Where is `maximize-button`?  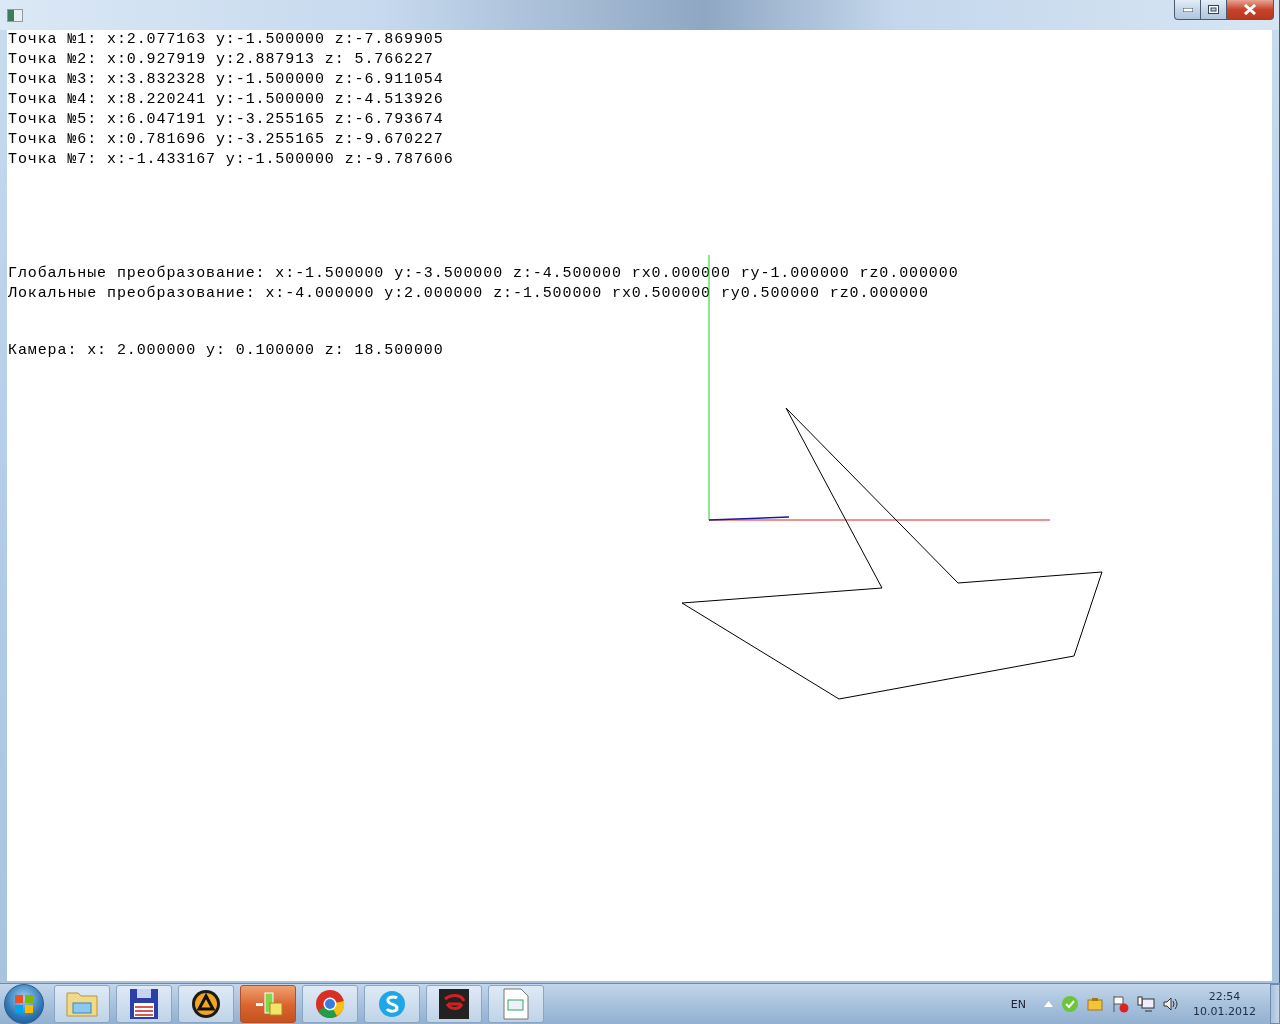 maximize-button is located at coordinates (1213, 10).